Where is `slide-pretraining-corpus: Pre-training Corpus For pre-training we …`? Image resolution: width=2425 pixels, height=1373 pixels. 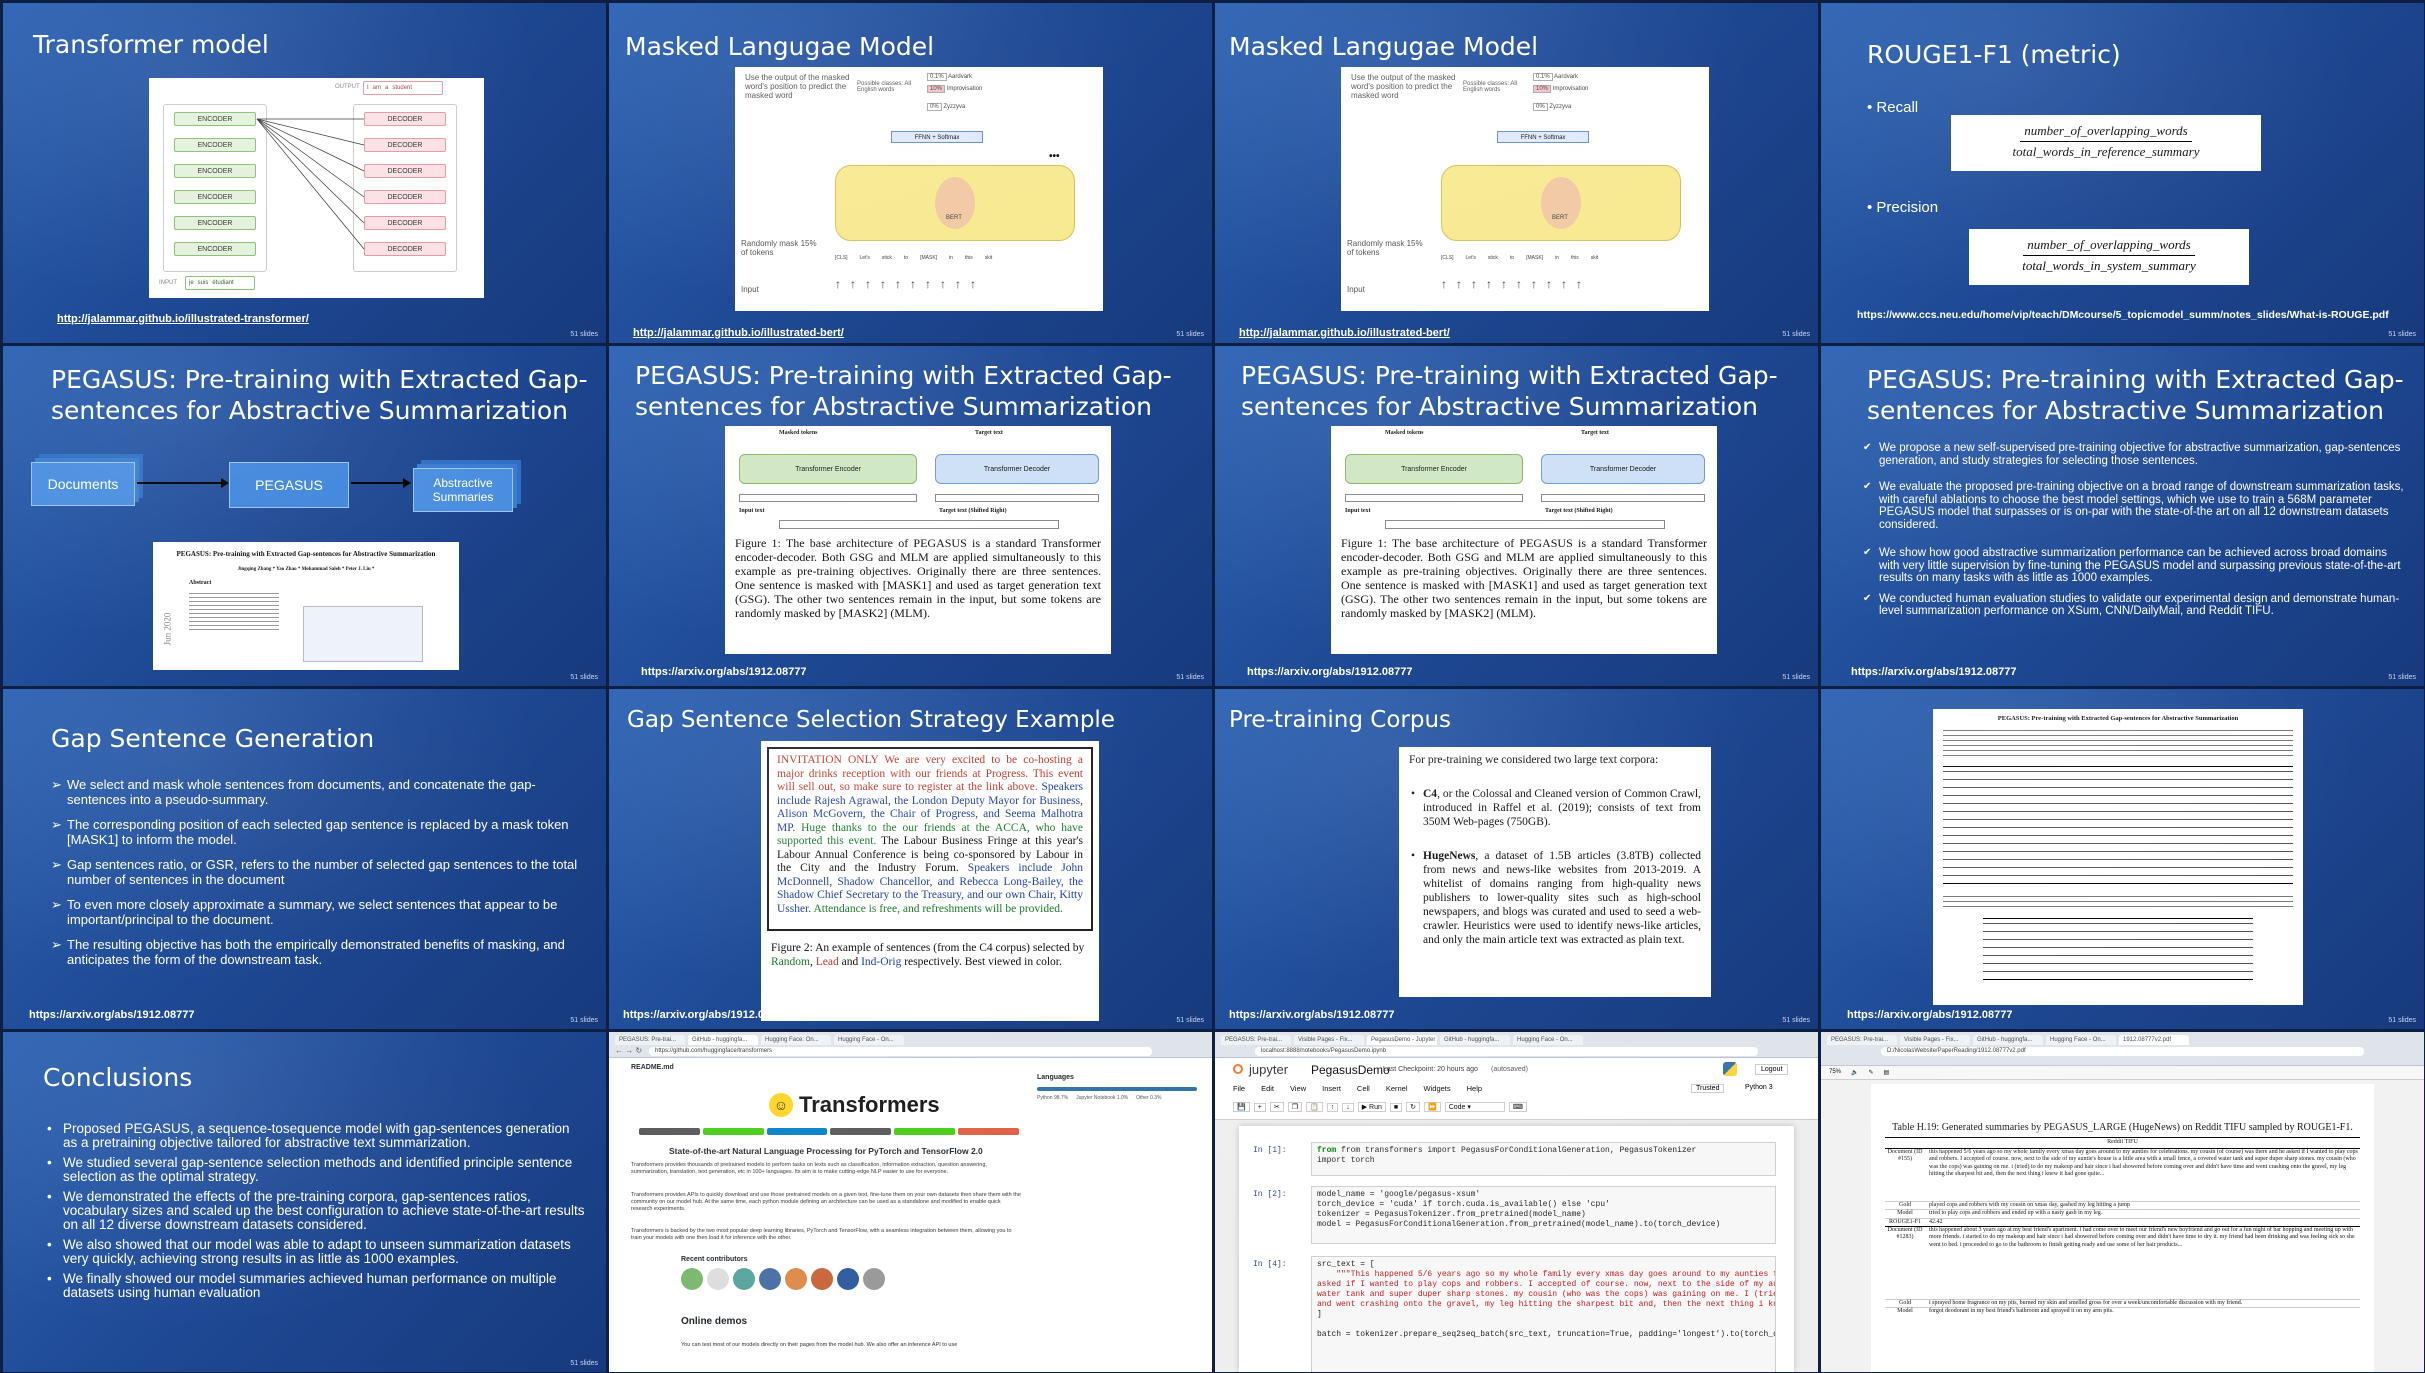
slide-pretraining-corpus: Pre-training Corpus For pre-training we … is located at coordinates (1516, 859).